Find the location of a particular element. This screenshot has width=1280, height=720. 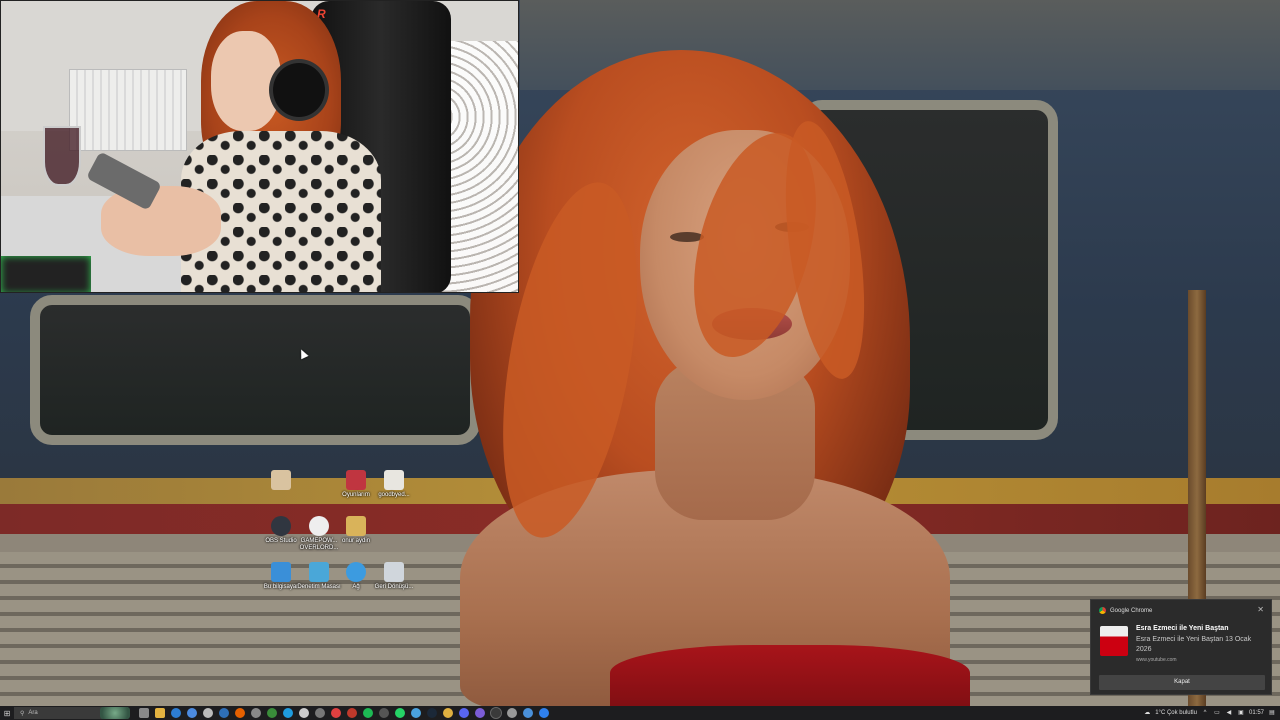

notification-header: Google Chrome is located at coordinates (1125, 610).